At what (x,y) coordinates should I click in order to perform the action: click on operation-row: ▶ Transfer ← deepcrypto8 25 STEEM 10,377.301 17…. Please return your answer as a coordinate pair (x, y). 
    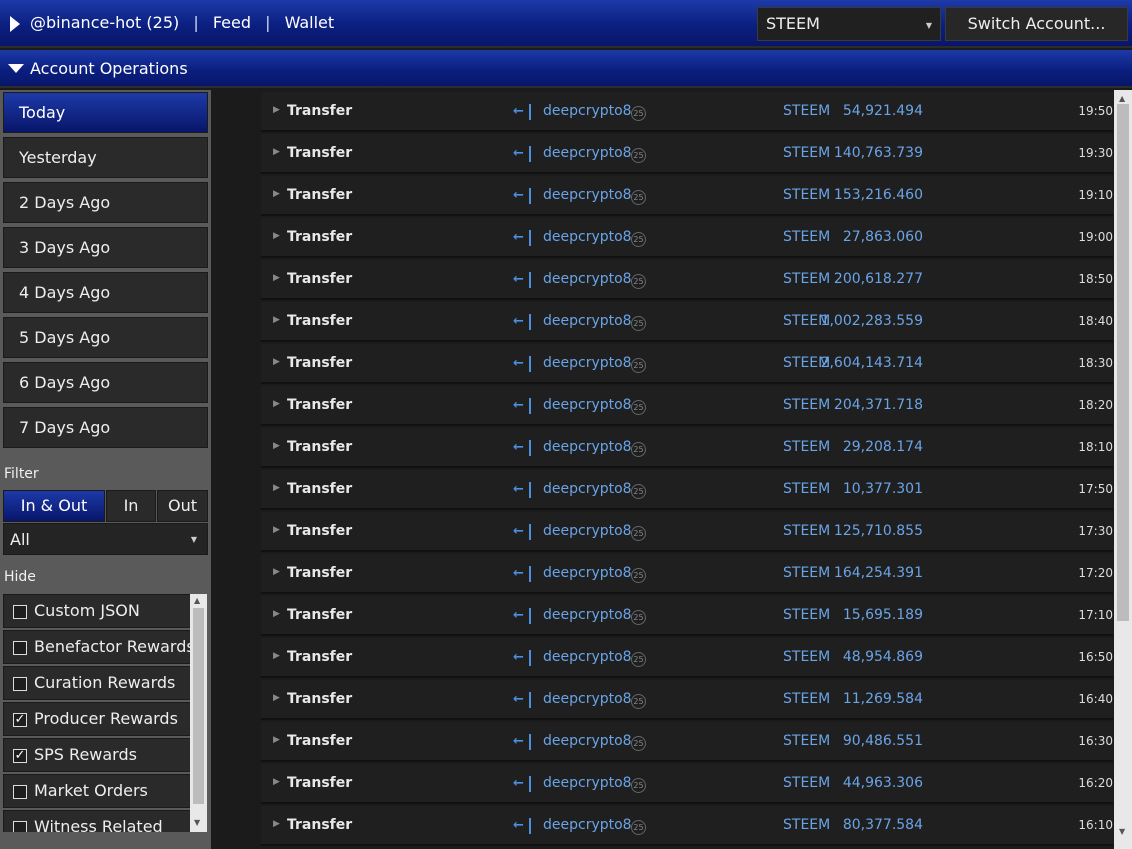
    Looking at the image, I should click on (687, 490).